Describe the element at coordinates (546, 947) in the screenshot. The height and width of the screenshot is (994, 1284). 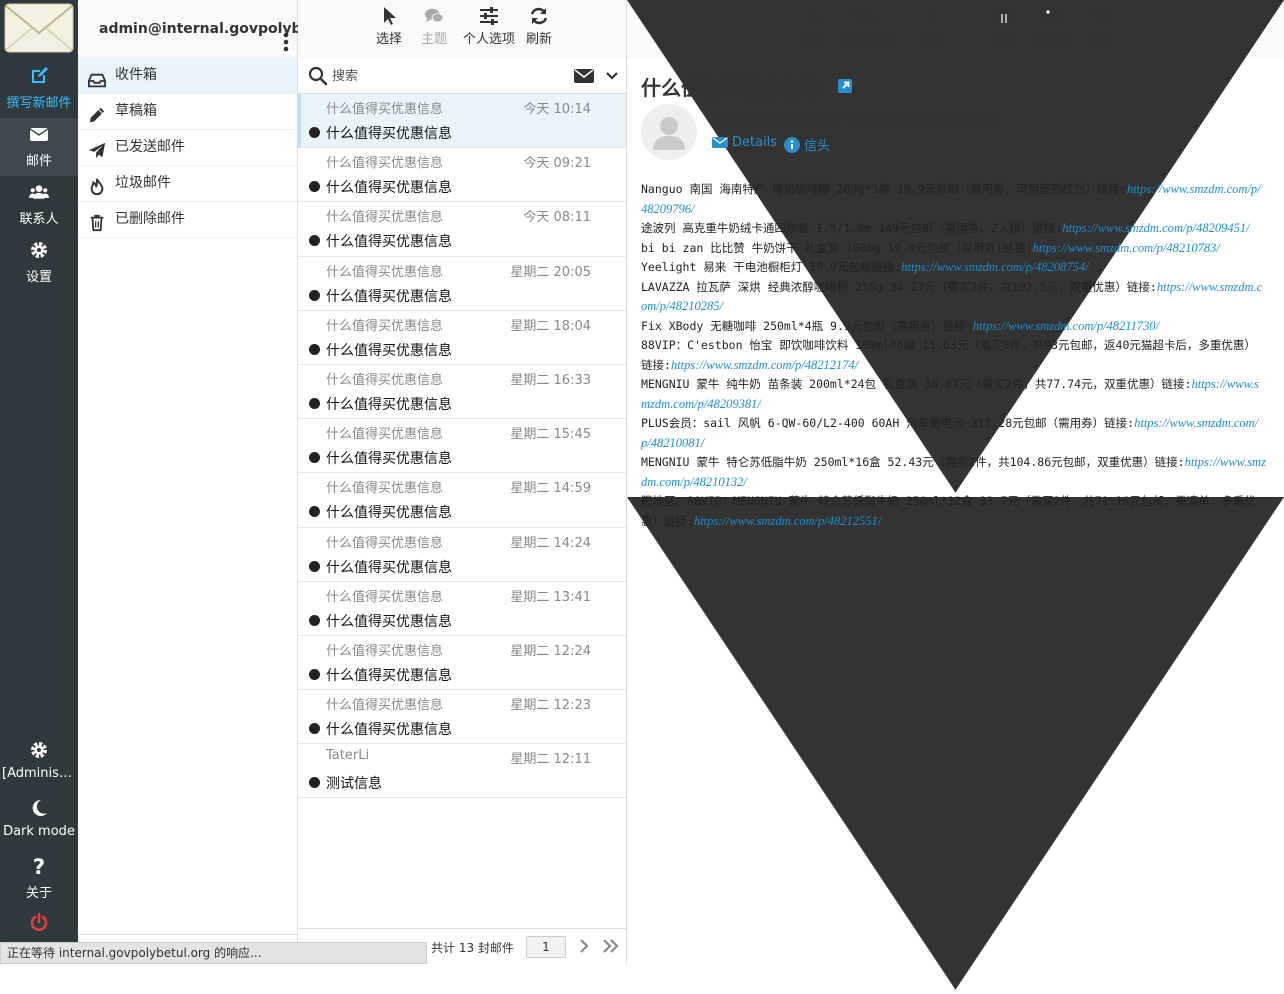
I see `page-number-input: 1` at that location.